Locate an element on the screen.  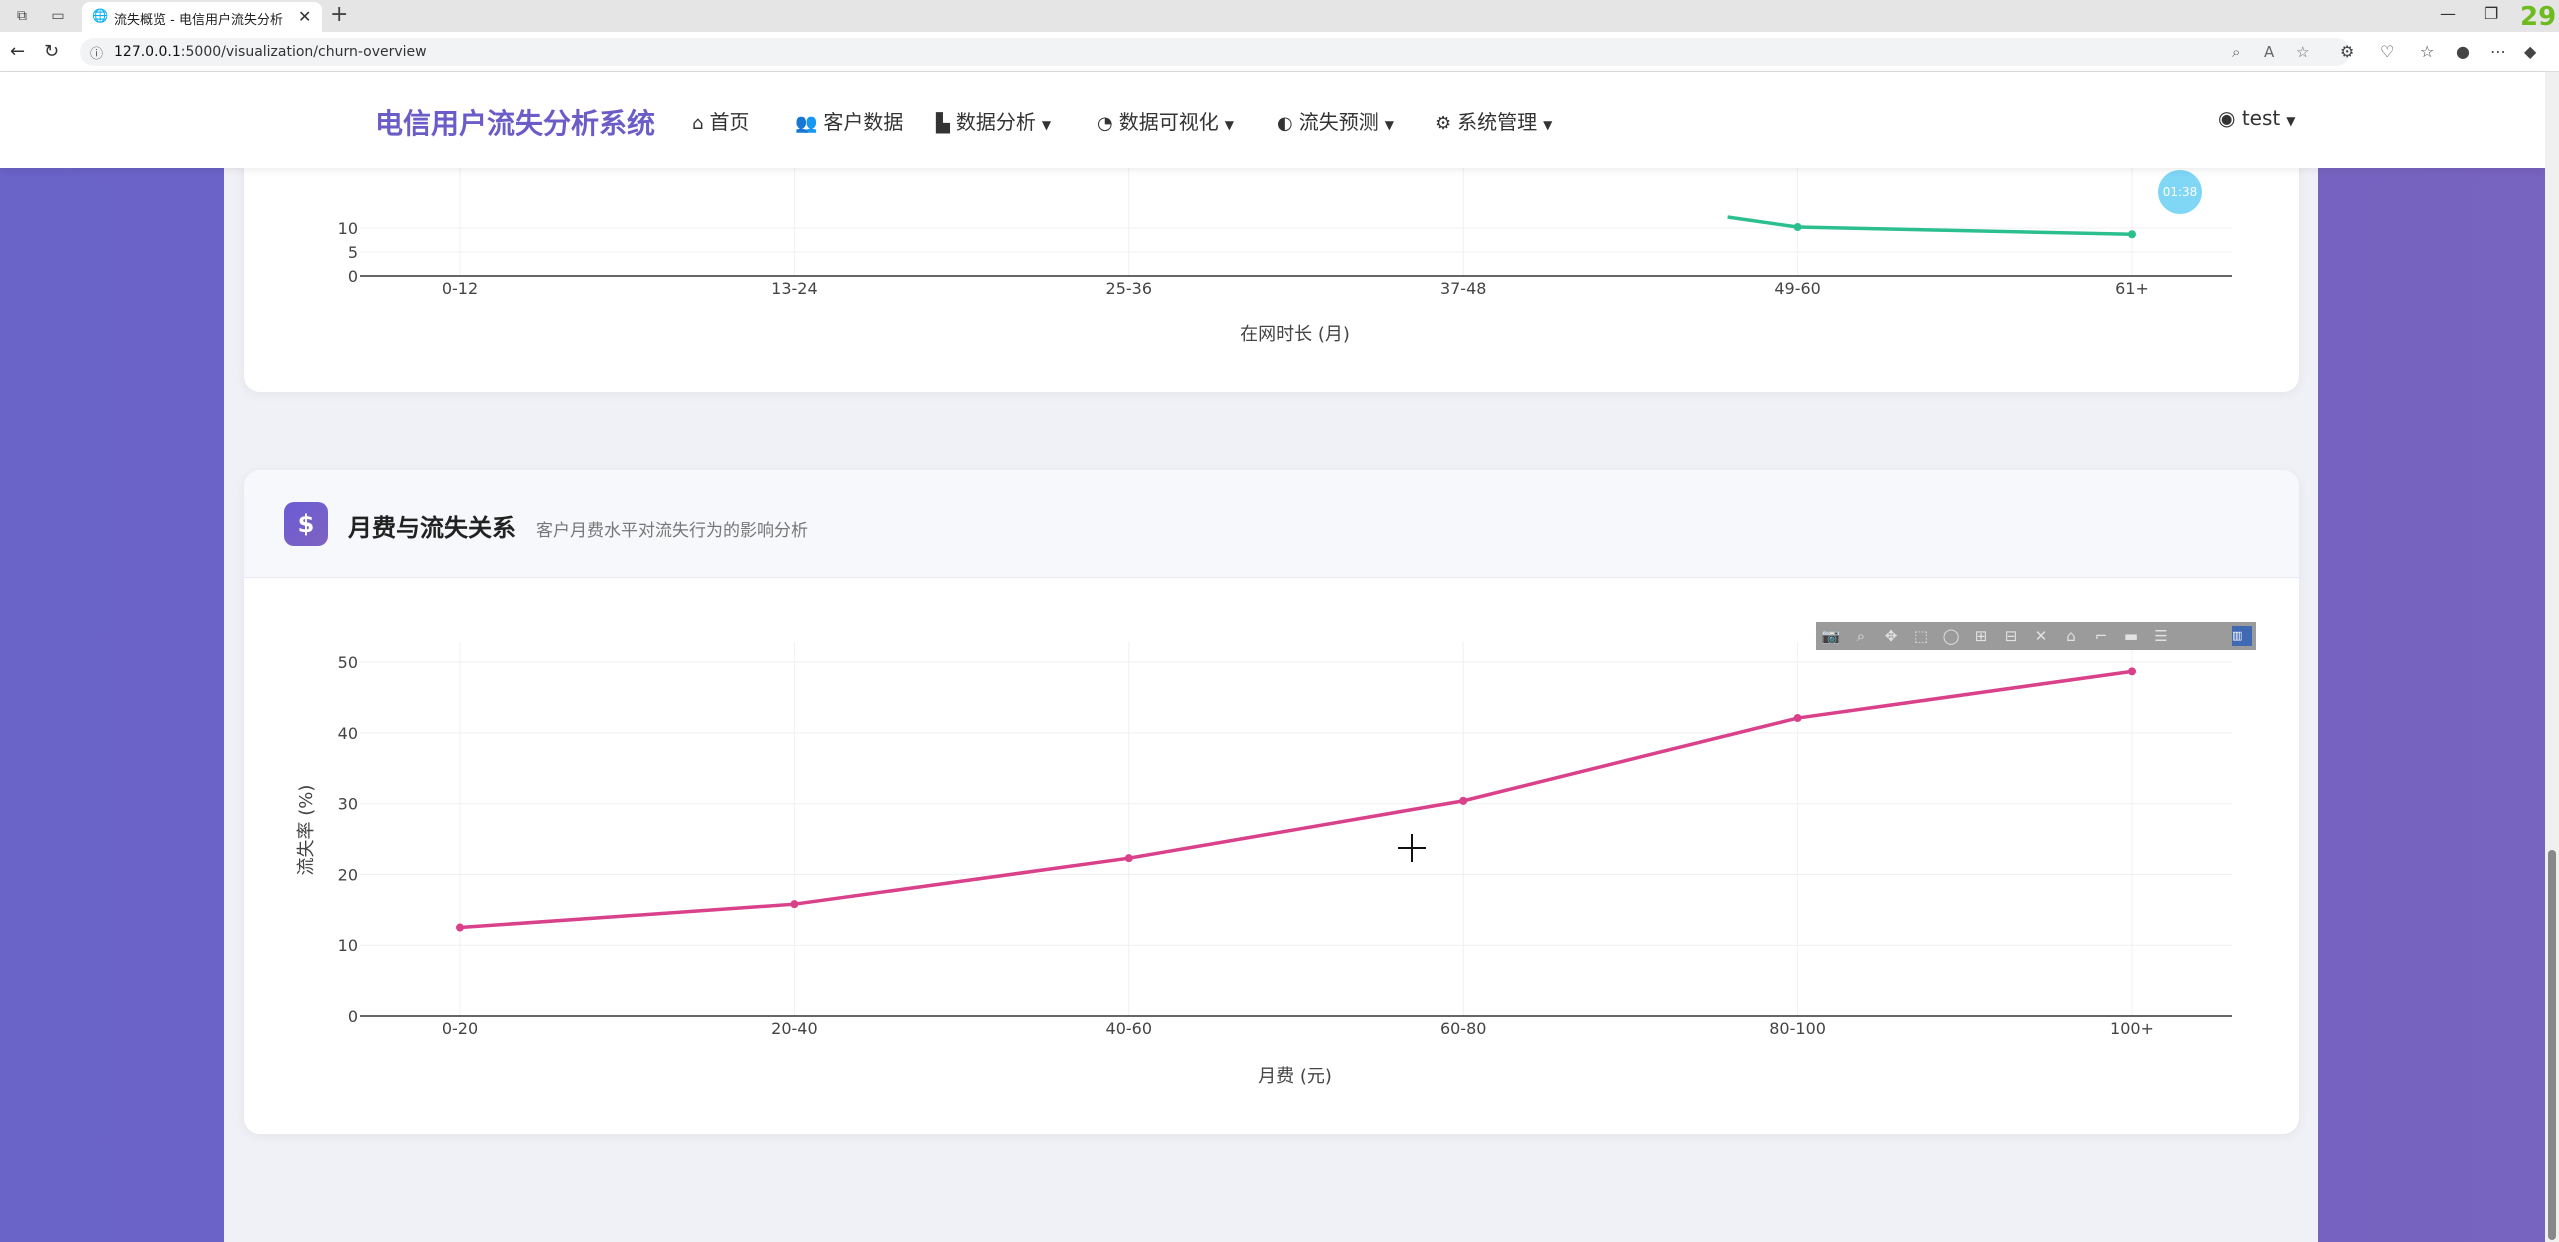
workspaces-icon: ⧉ is located at coordinates (22, 16).